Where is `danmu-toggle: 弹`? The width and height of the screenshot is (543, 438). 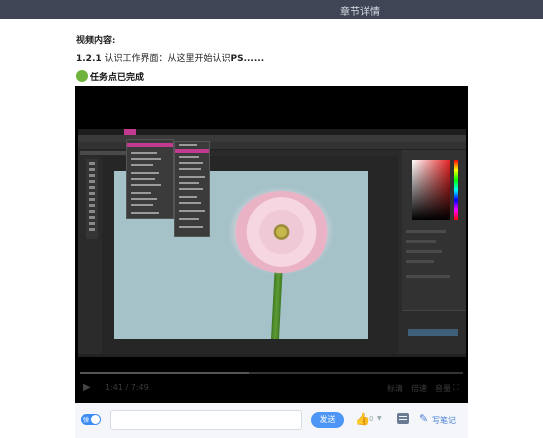
danmu-toggle: 弹 is located at coordinates (91, 419).